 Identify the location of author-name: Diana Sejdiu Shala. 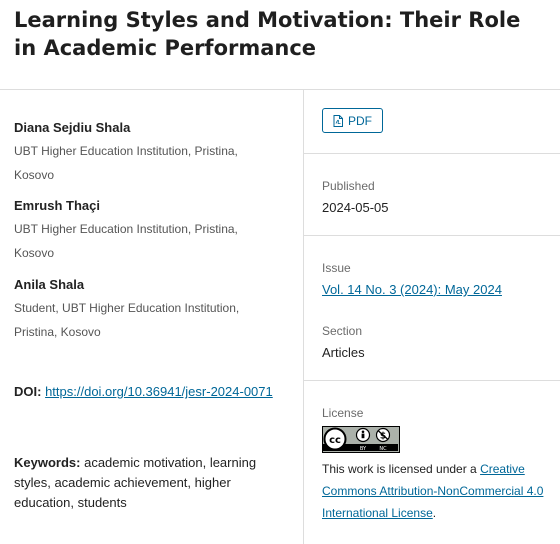
(72, 127).